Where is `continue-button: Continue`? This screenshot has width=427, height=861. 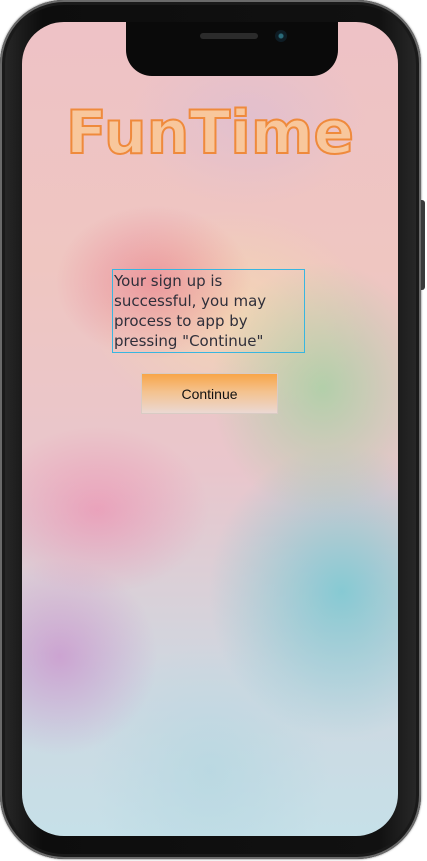
continue-button: Continue is located at coordinates (209, 393).